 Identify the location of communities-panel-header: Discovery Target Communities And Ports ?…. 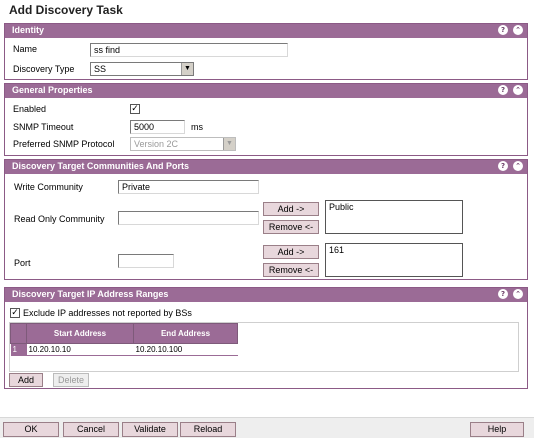
(266, 167).